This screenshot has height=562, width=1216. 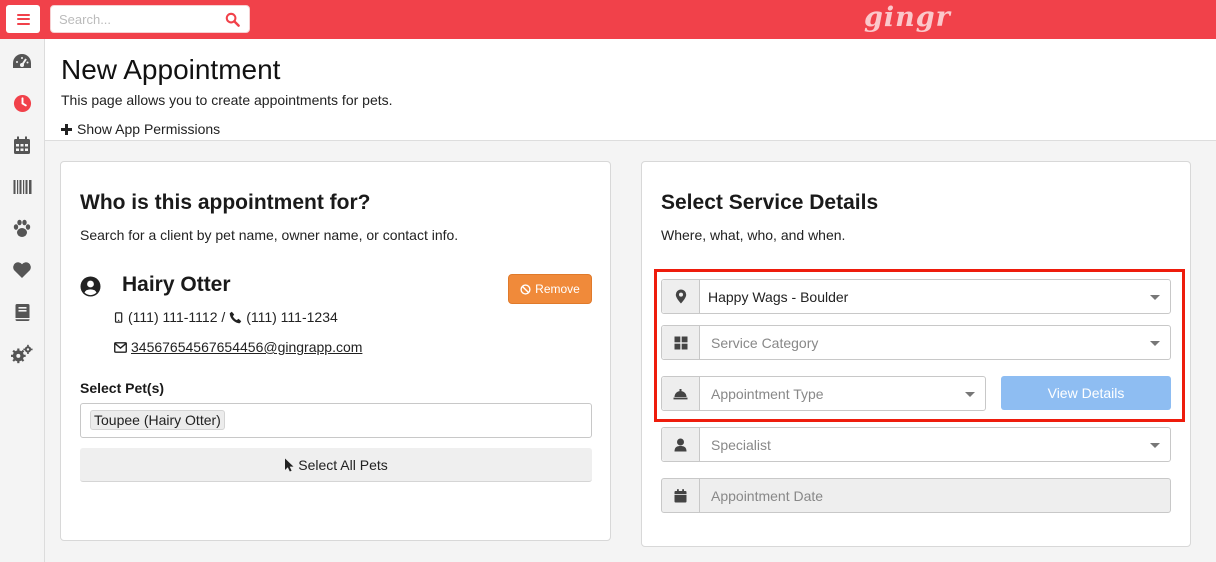 I want to click on highlight-box, so click(x=919, y=345).